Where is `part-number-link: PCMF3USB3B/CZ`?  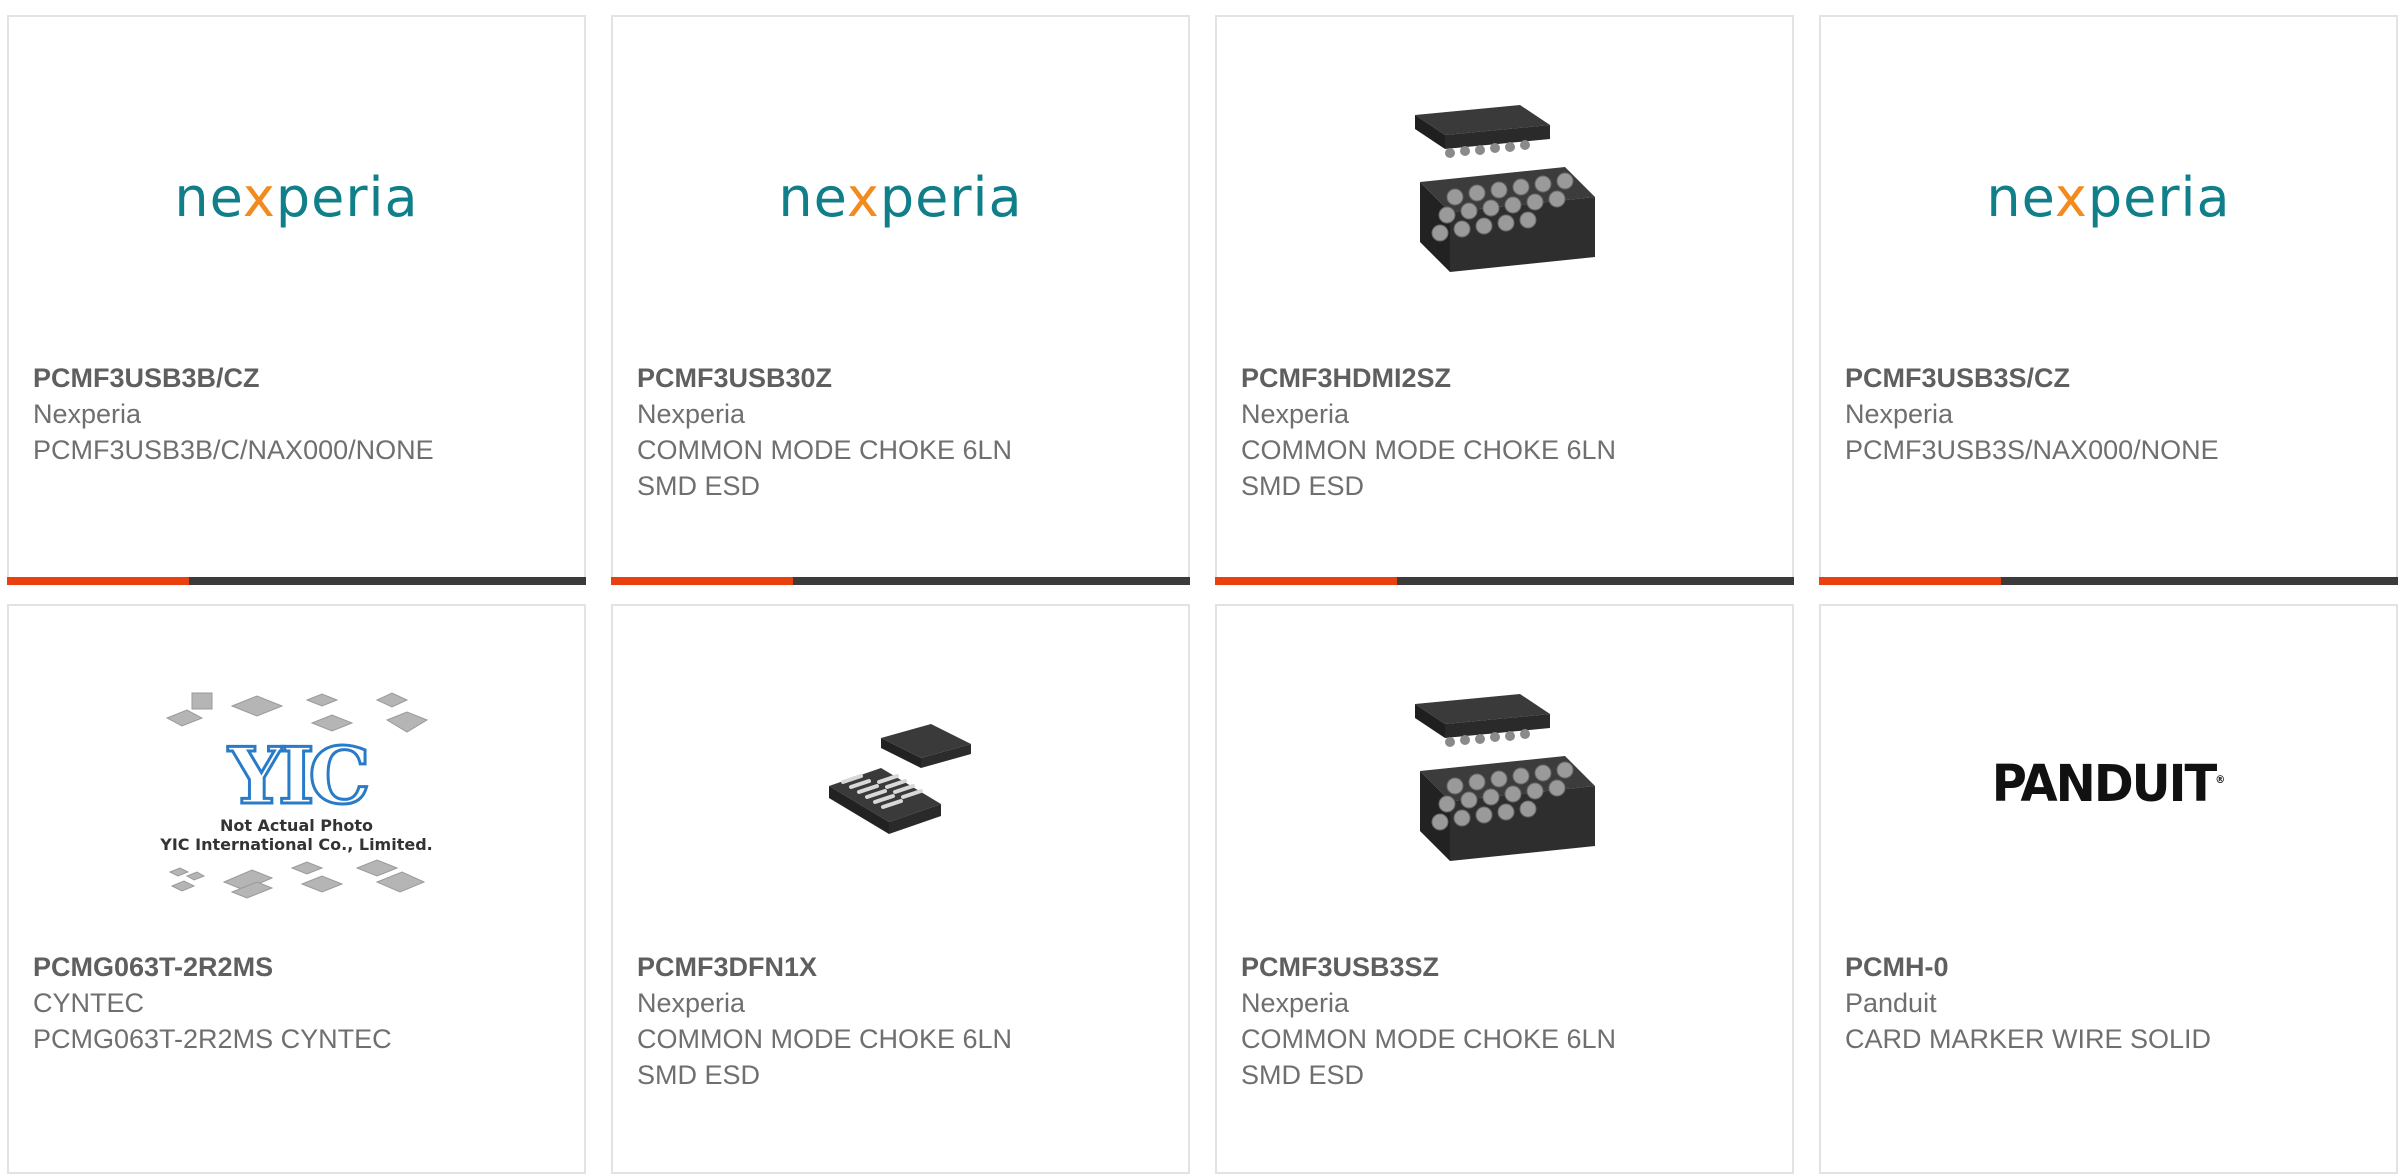 part-number-link: PCMF3USB3B/CZ is located at coordinates (298, 378).